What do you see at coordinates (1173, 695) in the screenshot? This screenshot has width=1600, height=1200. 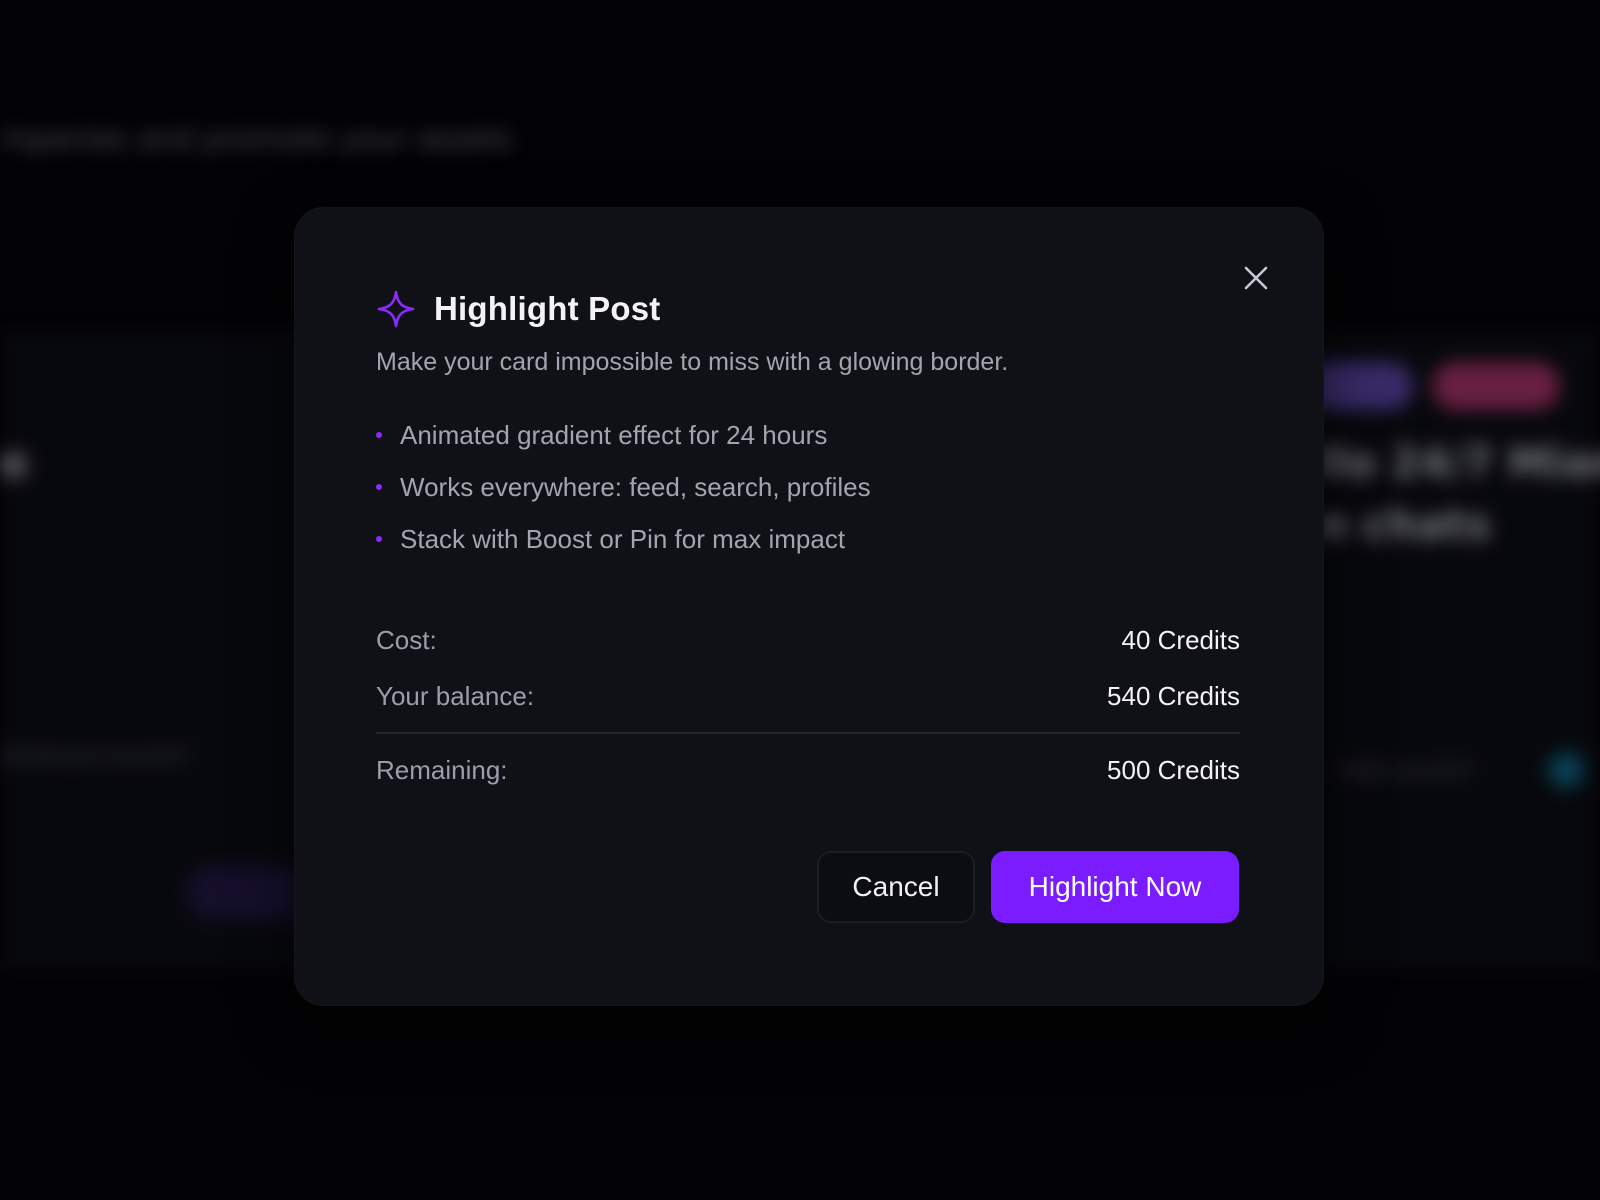 I see `balance-value: 540 Credits` at bounding box center [1173, 695].